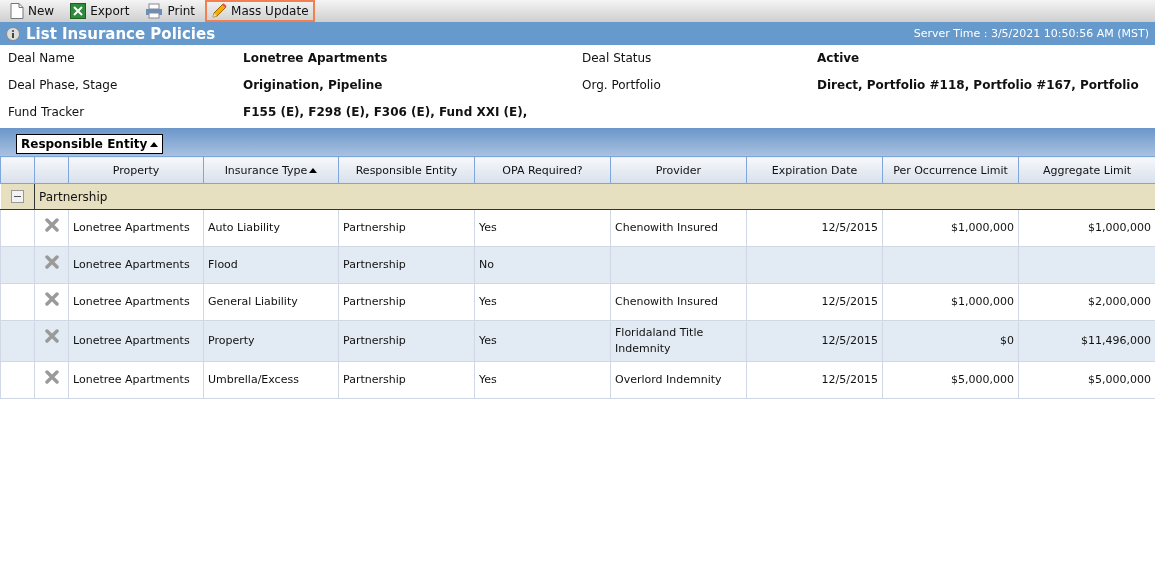 Image resolution: width=1155 pixels, height=564 pixels. What do you see at coordinates (839, 58) in the screenshot?
I see `field-value: Active` at bounding box center [839, 58].